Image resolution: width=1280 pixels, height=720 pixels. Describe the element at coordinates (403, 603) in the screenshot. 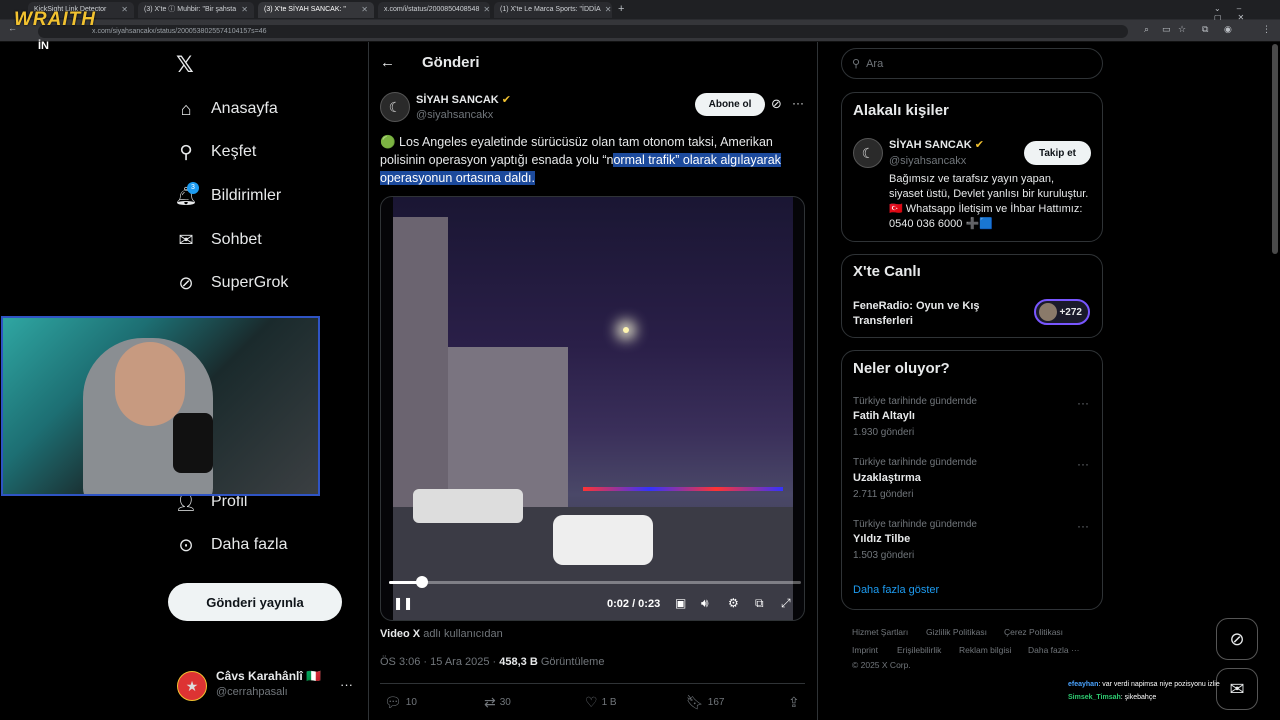

I see `pause-icon: ❚❚` at that location.